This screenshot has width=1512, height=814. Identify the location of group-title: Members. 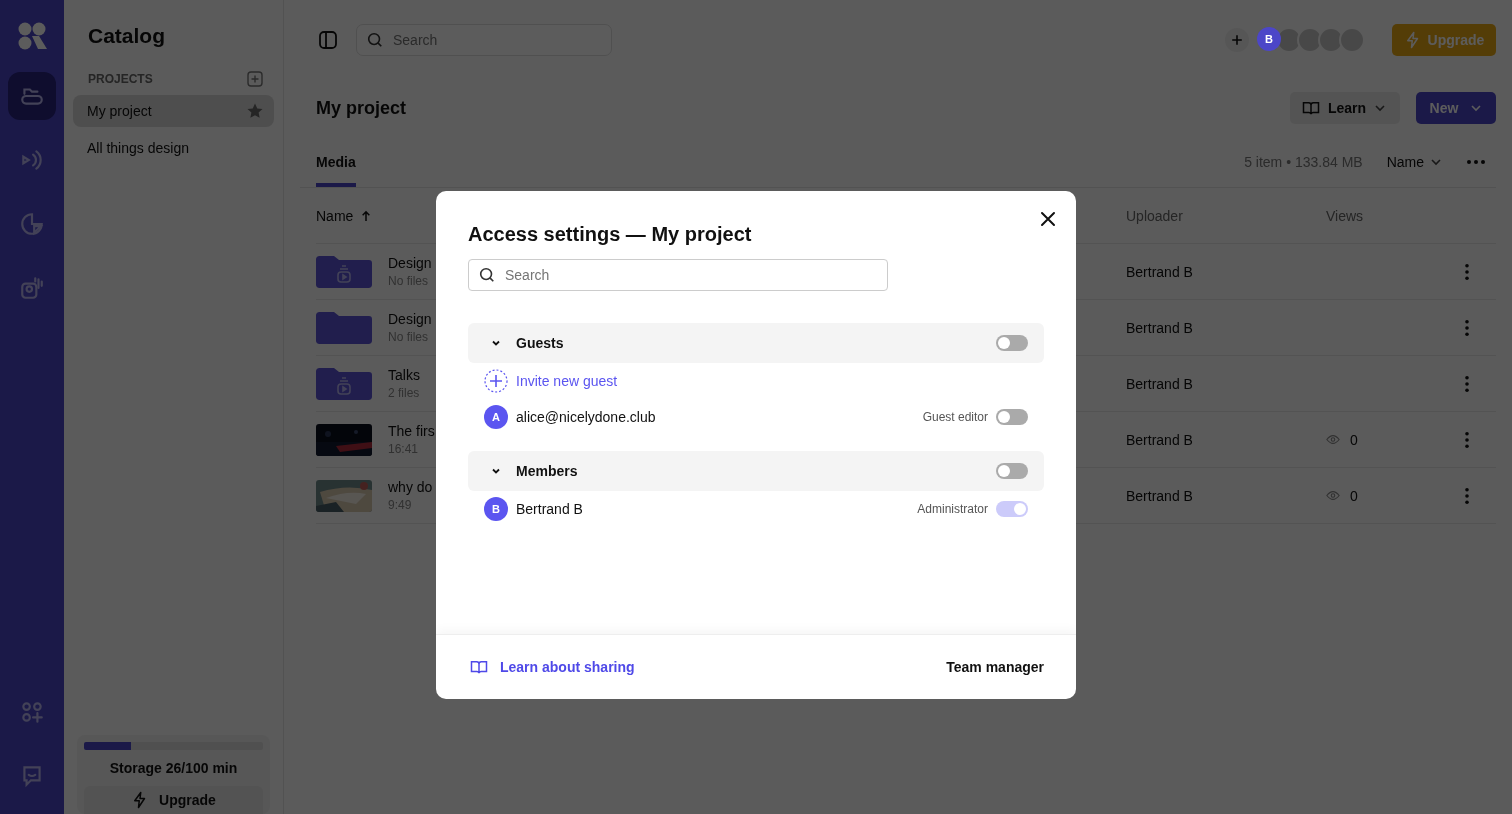
(547, 471).